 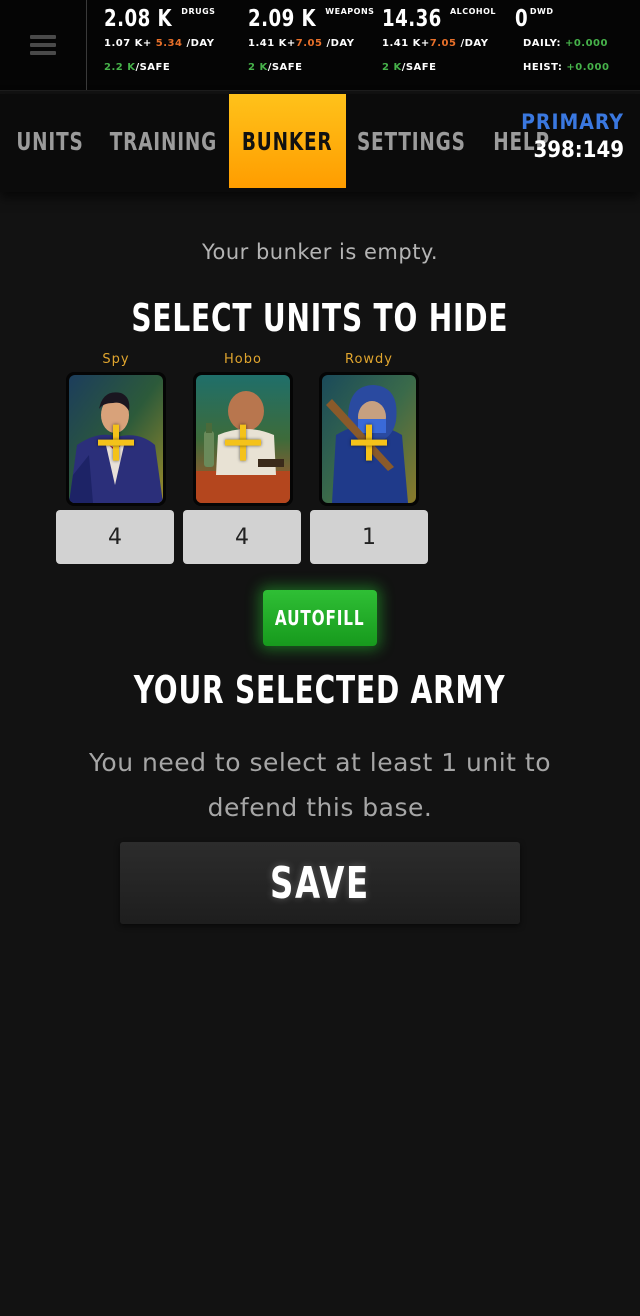 I want to click on dwd-daily: DAILY: +0.000, so click(x=565, y=43).